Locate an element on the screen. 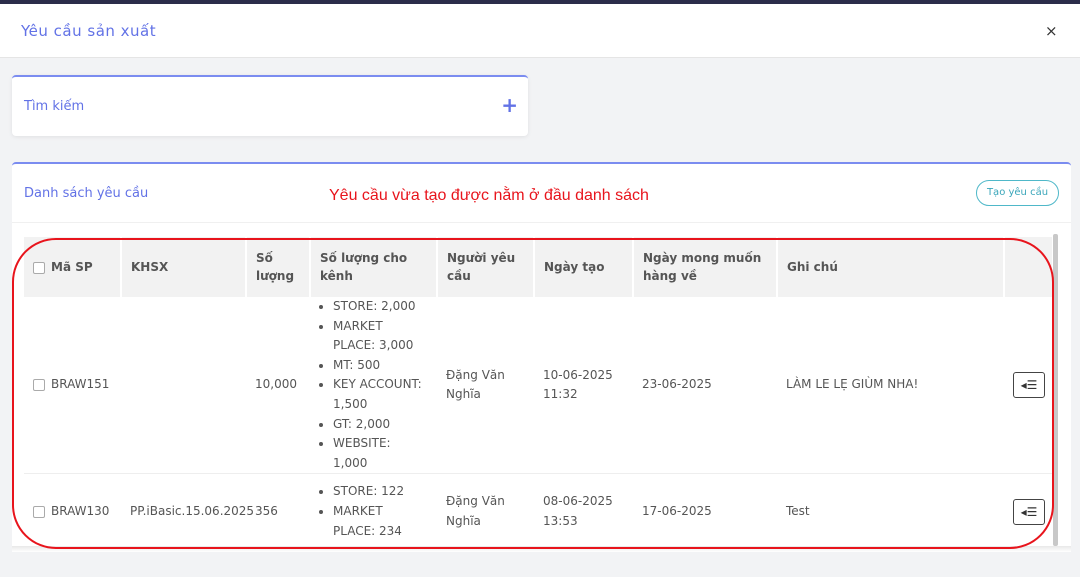 The height and width of the screenshot is (577, 1080). plus-icon: + is located at coordinates (509, 105).